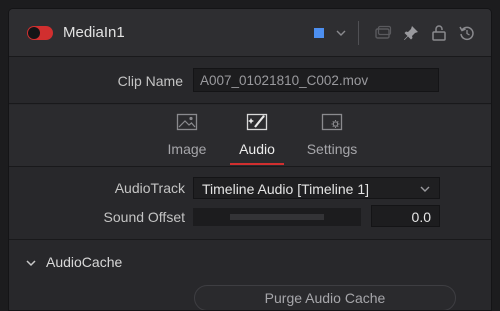 The height and width of the screenshot is (311, 500). What do you see at coordinates (332, 149) in the screenshot?
I see `tab-settings-label: Settings` at bounding box center [332, 149].